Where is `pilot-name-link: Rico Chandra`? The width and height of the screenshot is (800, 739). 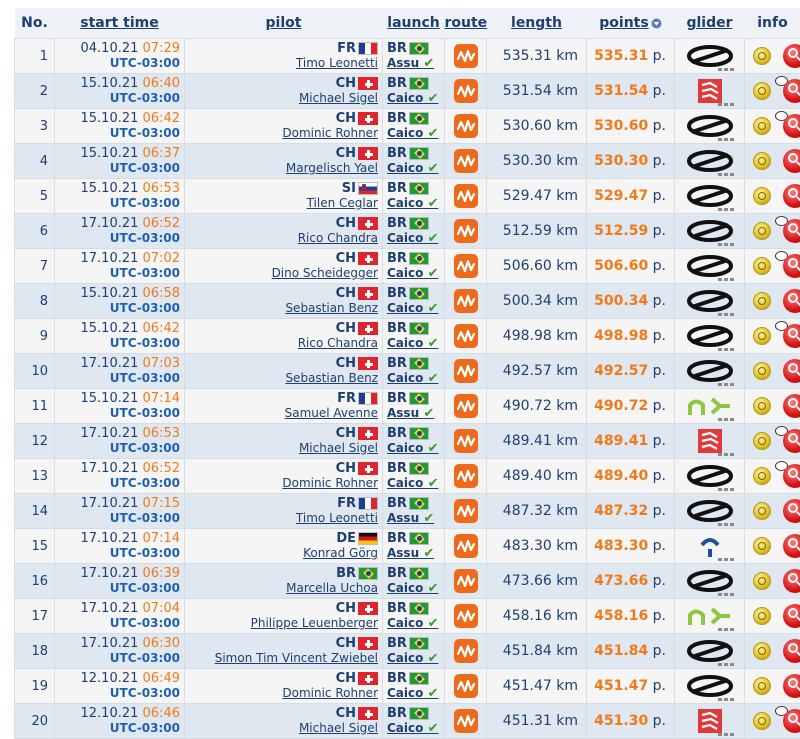
pilot-name-link: Rico Chandra is located at coordinates (283, 238).